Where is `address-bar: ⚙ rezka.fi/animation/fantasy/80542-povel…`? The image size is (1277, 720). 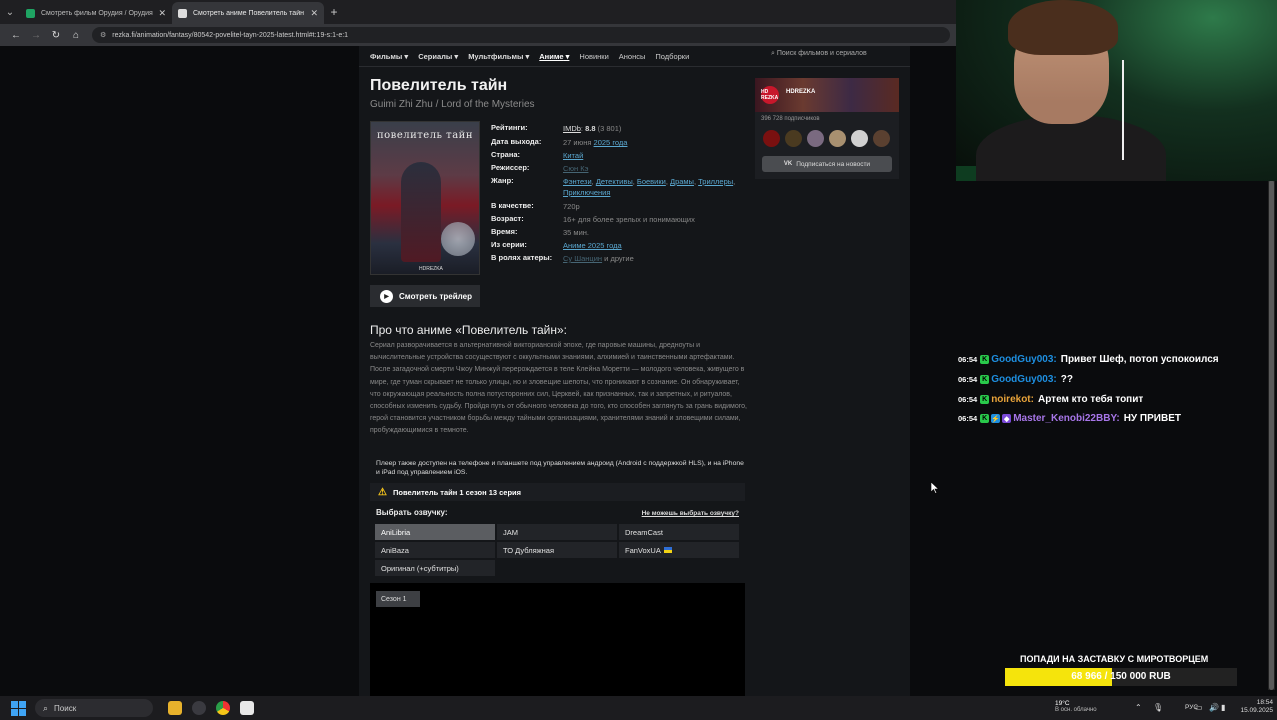
address-bar: ⚙ rezka.fi/animation/fantasy/80542-povel… is located at coordinates (521, 35).